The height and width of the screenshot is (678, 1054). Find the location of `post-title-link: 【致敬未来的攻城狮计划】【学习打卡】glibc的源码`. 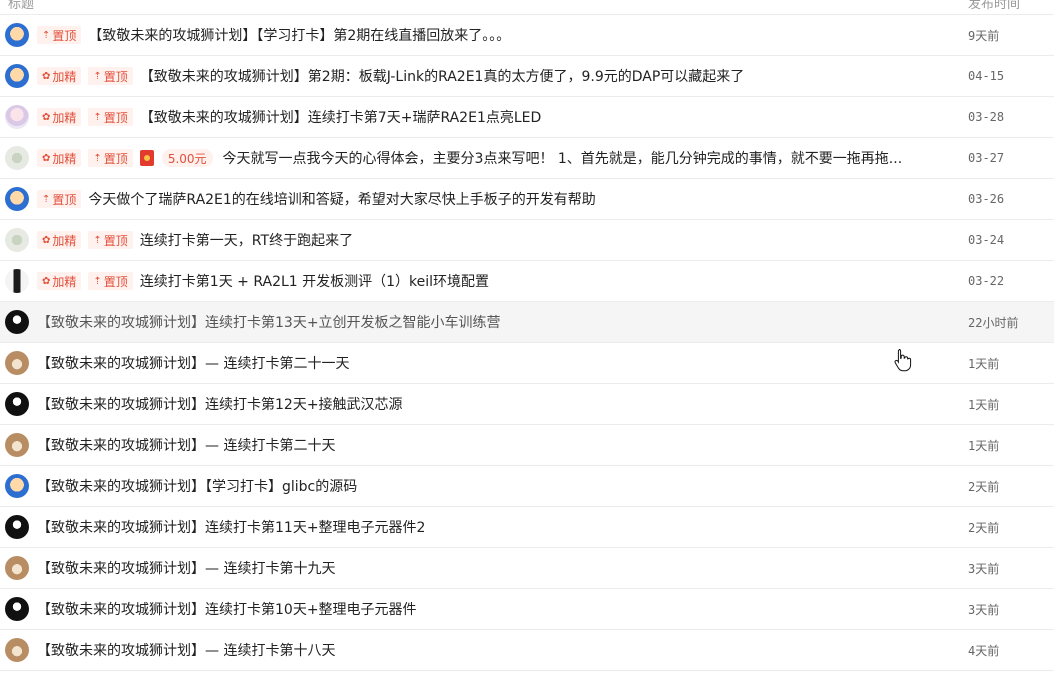

post-title-link: 【致敬未来的攻城狮计划】【学习打卡】glibc的源码 is located at coordinates (197, 486).